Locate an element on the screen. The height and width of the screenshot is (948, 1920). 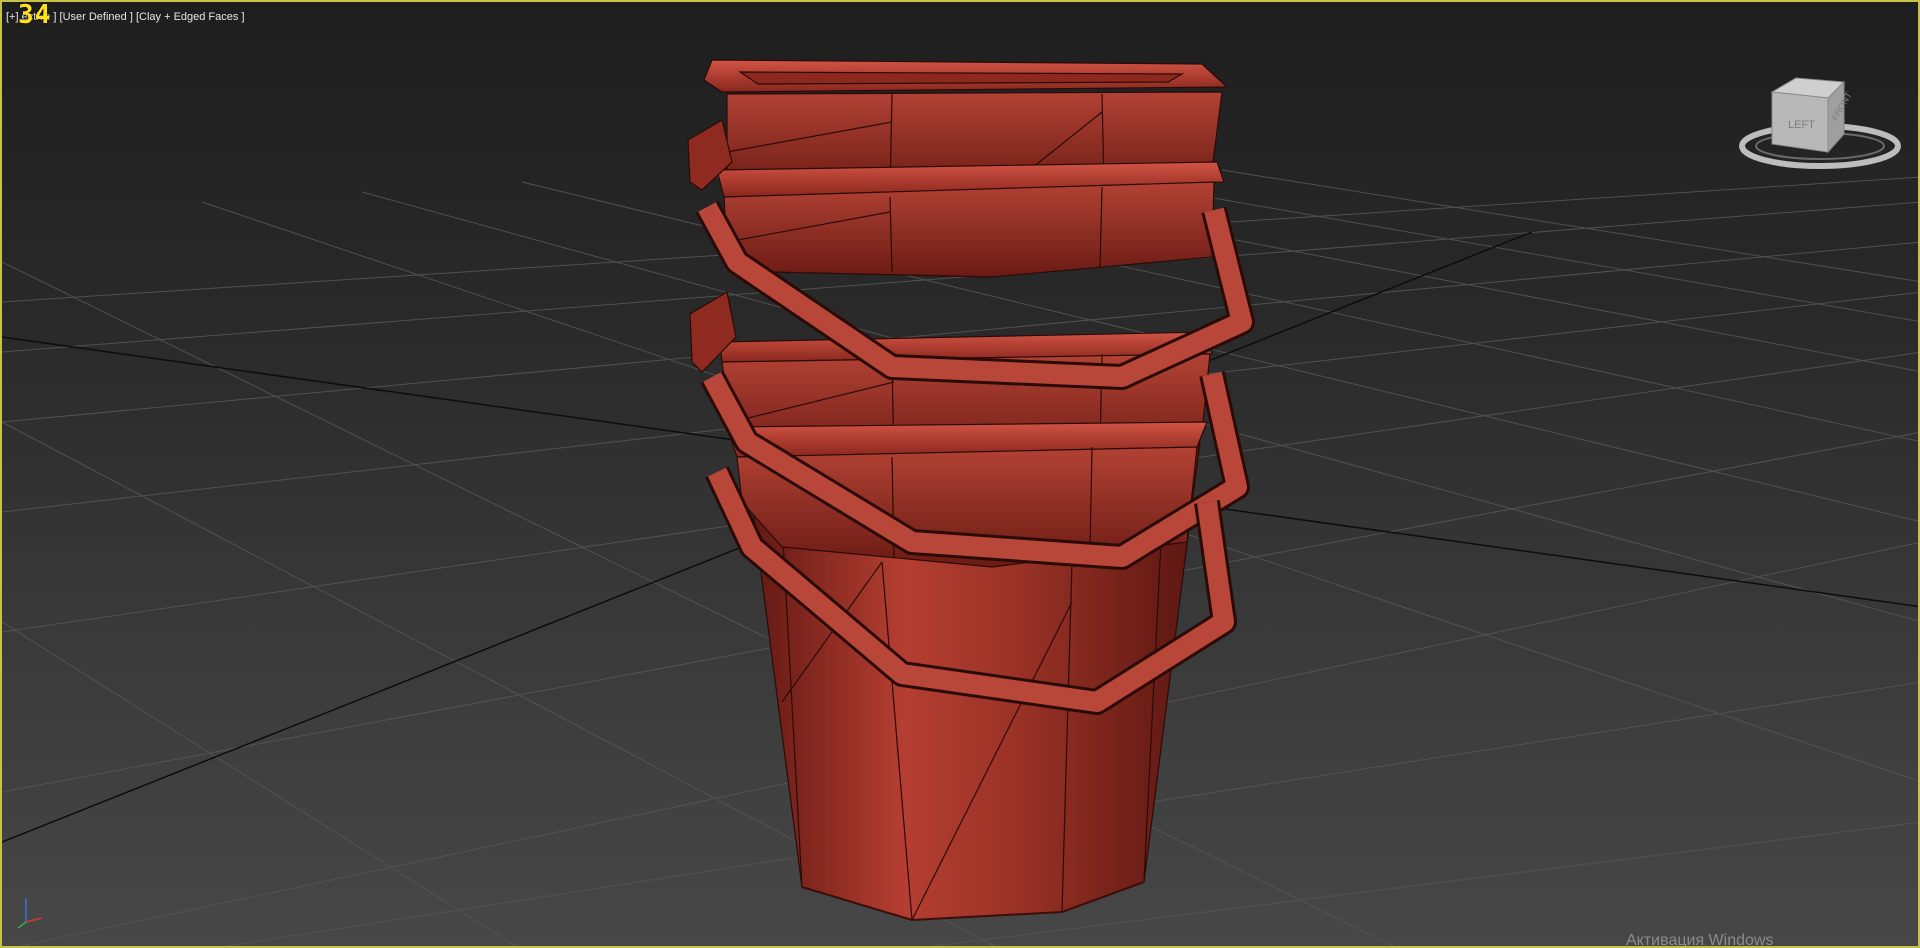
windows-activation-watermark: Активация Windows is located at coordinates (1700, 940).